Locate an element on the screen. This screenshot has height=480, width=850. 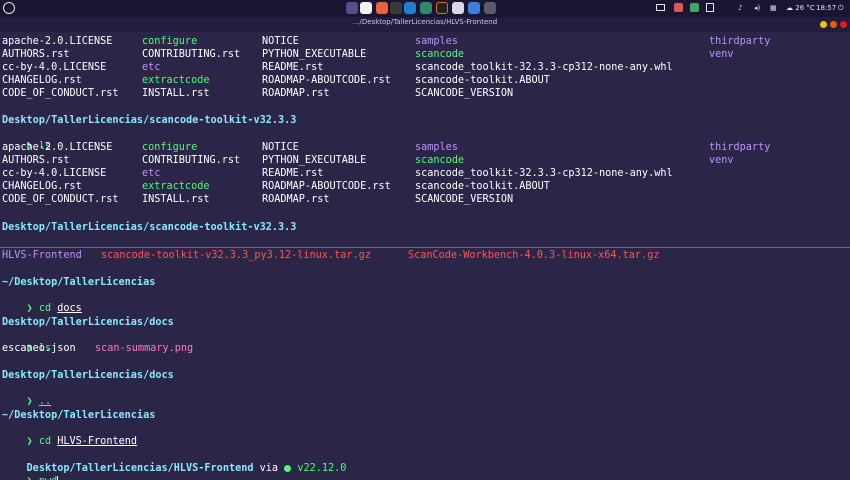
listing-row: escaneo.json scan-summary.png is located at coordinates (97, 348).